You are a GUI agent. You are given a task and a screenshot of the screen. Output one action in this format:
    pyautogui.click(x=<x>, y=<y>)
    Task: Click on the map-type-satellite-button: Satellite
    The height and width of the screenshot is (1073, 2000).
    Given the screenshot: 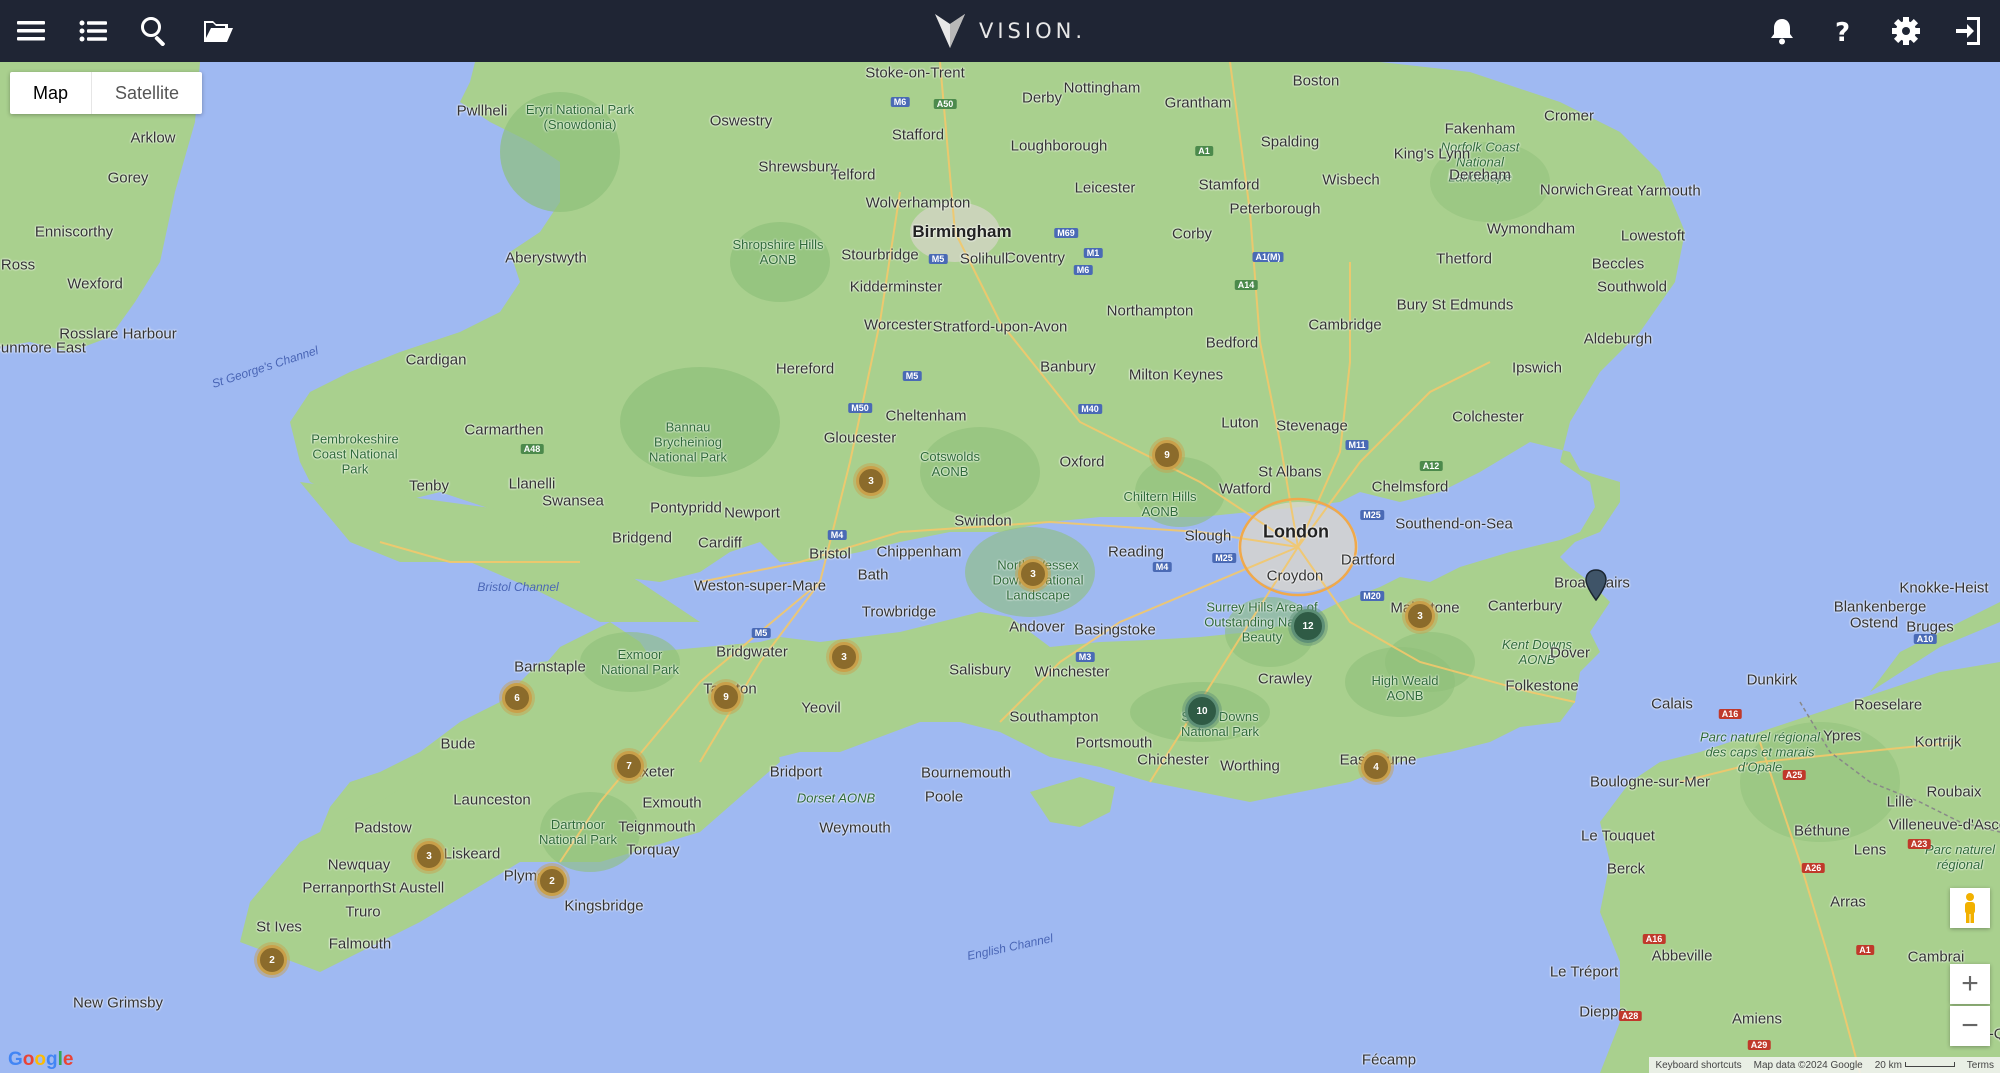 What is the action you would take?
    pyautogui.click(x=147, y=93)
    